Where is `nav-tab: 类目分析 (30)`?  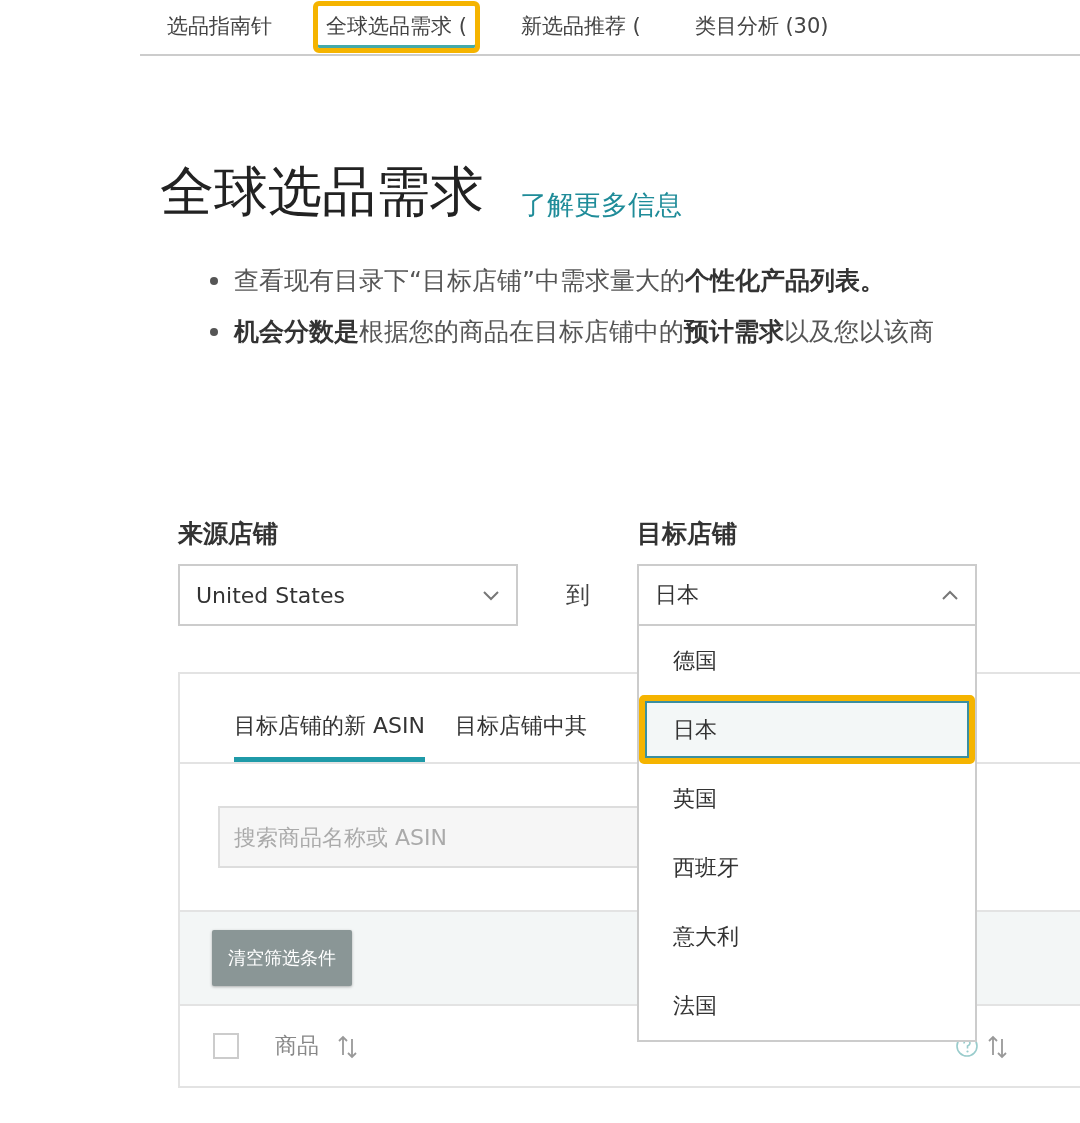 nav-tab: 类目分析 (30) is located at coordinates (761, 27).